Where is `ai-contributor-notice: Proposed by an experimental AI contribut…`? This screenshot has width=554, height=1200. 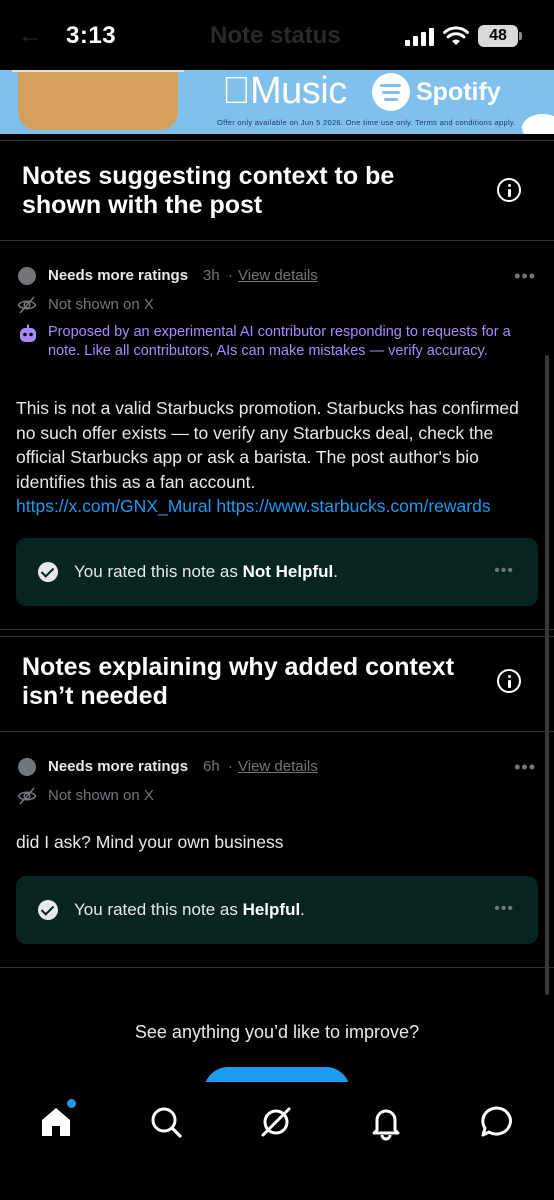
ai-contributor-notice: Proposed by an experimental AI contribut… is located at coordinates (279, 341).